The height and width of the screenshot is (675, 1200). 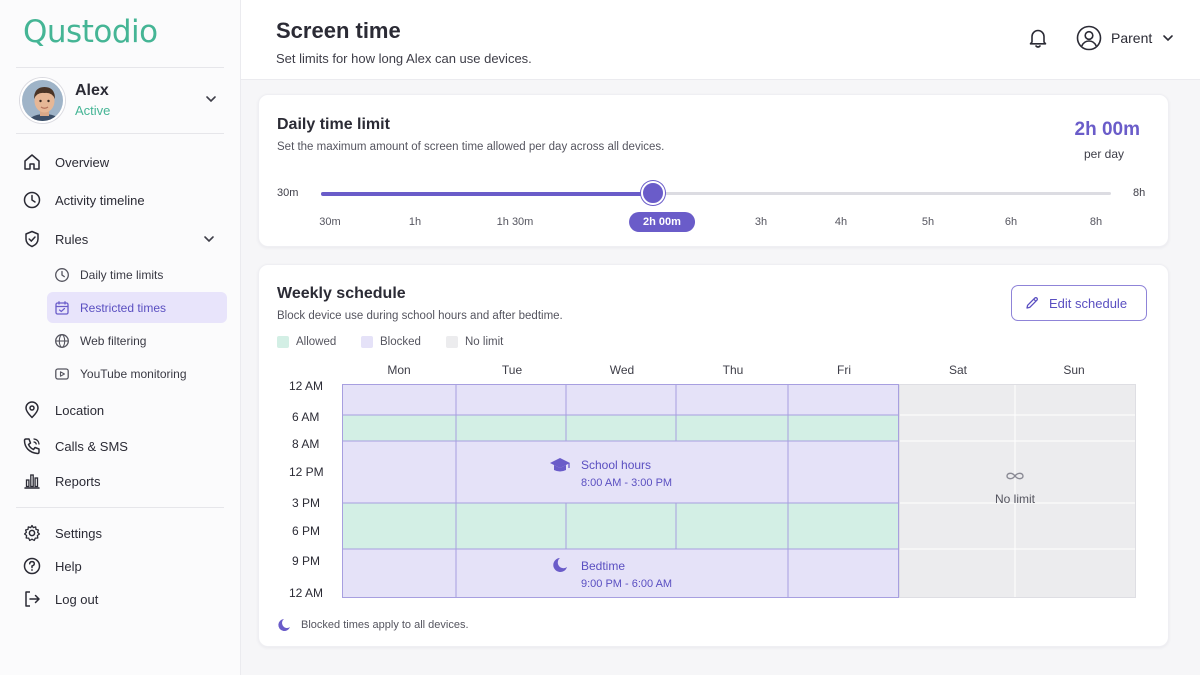 I want to click on slider-tick: 8h, so click(x=1096, y=222).